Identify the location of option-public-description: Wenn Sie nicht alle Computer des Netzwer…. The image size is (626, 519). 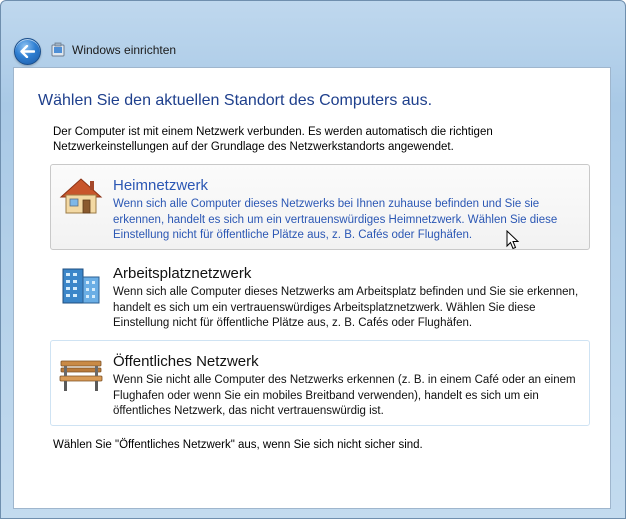
(344, 395).